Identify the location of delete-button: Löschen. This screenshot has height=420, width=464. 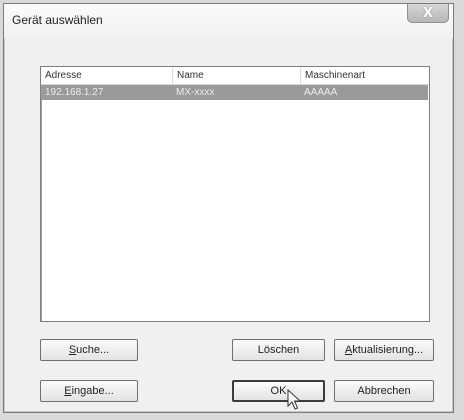
(278, 350).